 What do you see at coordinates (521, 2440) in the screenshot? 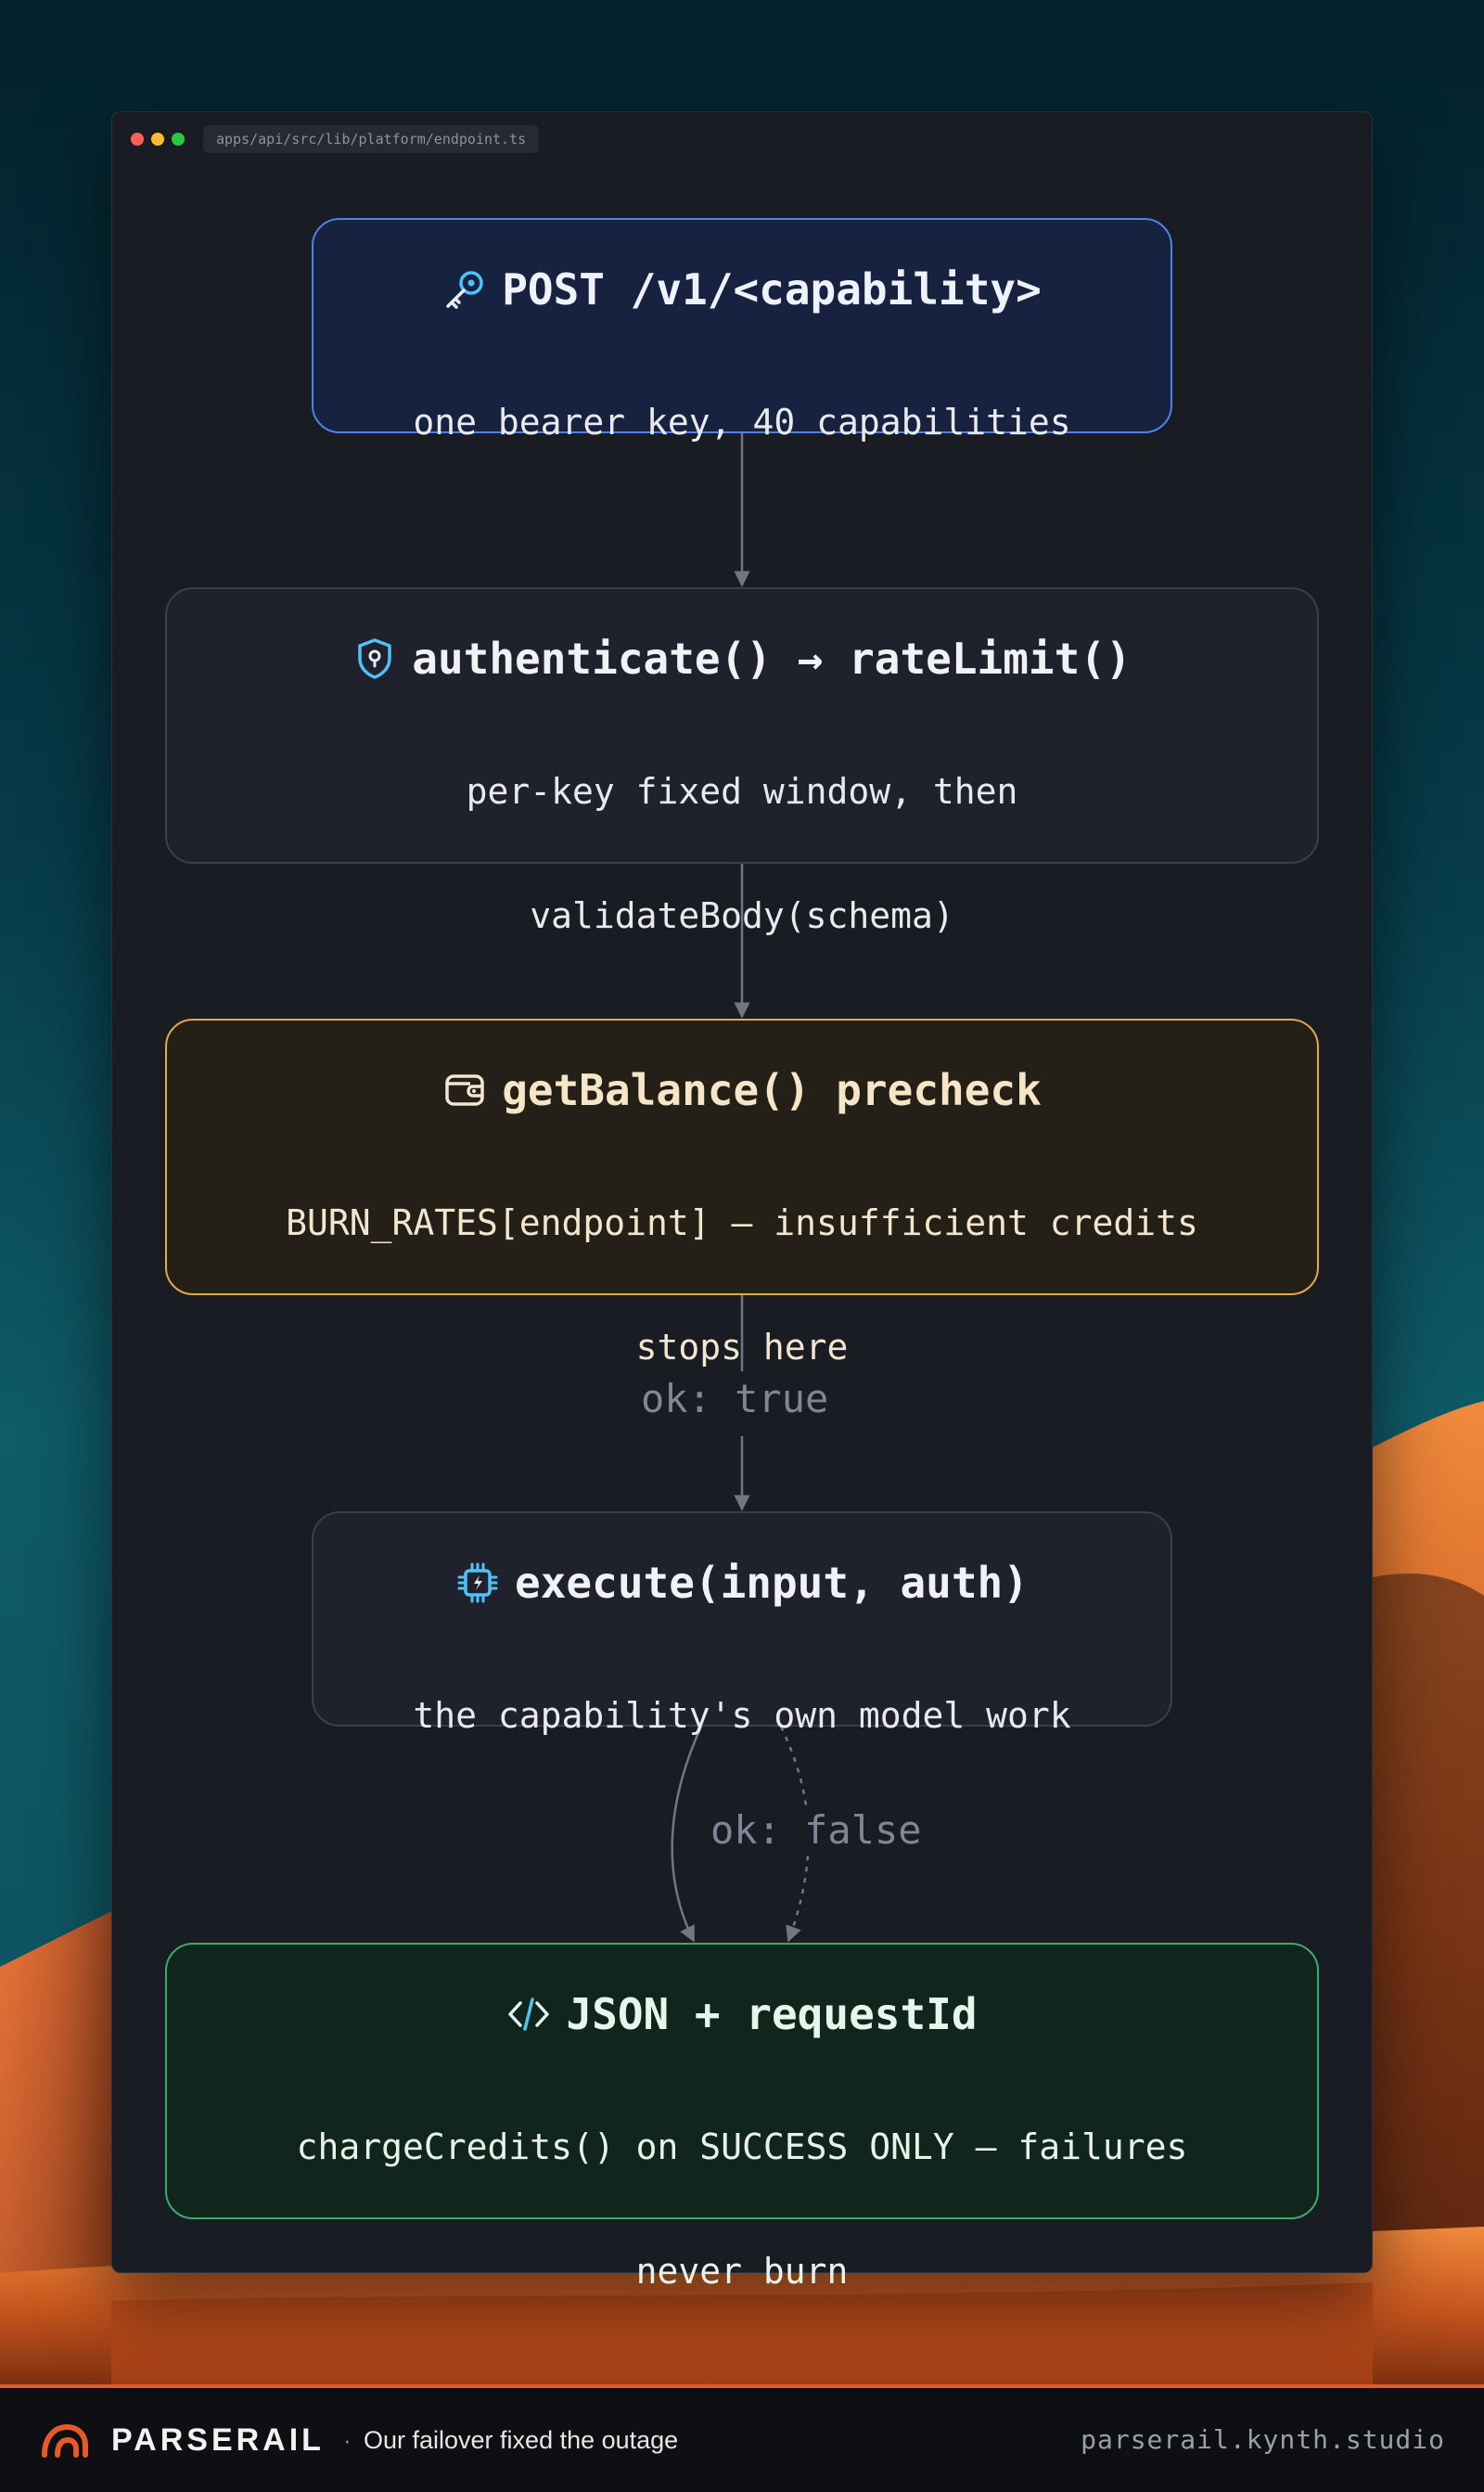
I see `footer-tagline: Our failover fixed the outage` at bounding box center [521, 2440].